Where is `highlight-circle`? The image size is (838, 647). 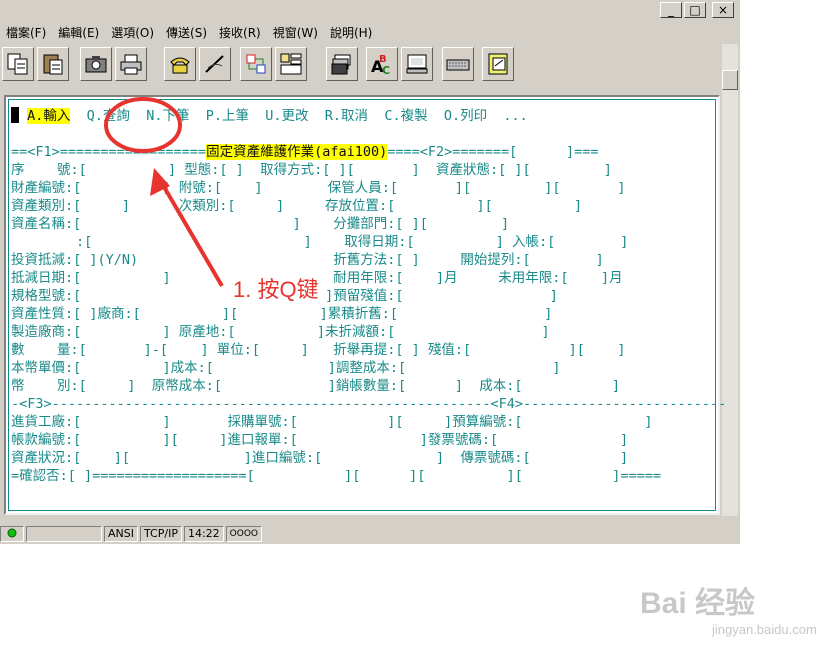
highlight-circle is located at coordinates (143, 125).